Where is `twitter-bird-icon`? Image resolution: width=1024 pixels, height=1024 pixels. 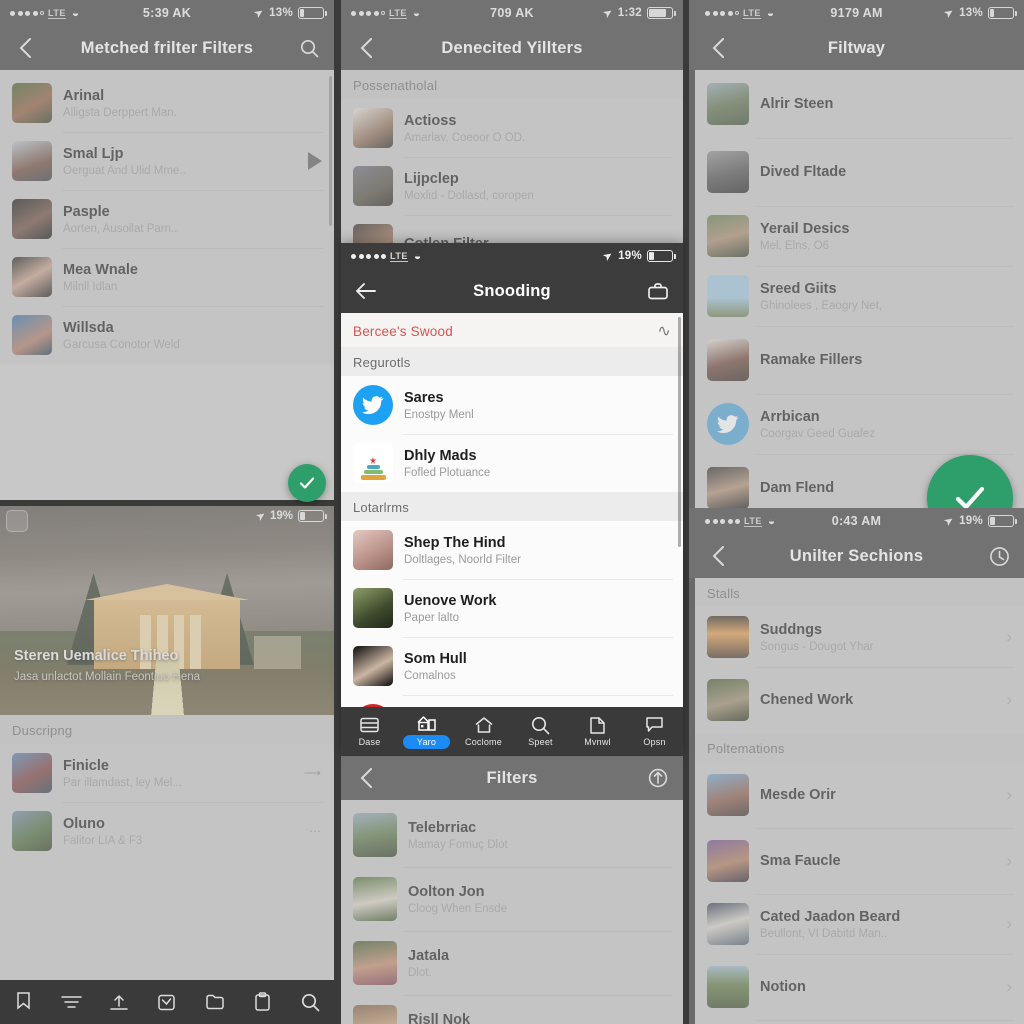 twitter-bird-icon is located at coordinates (373, 405).